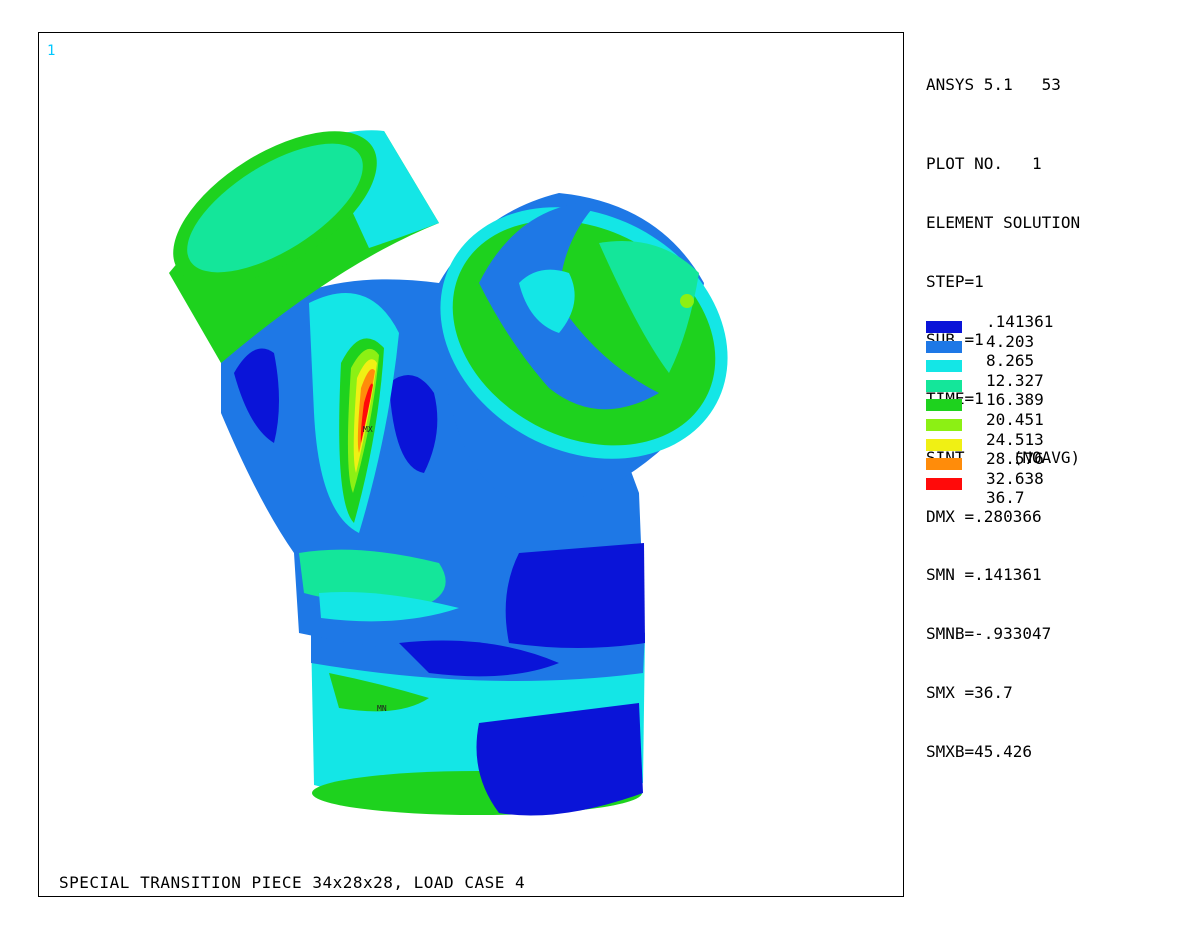 The image size is (1200, 927). I want to click on legend-value: 24.513, so click(1015, 439).